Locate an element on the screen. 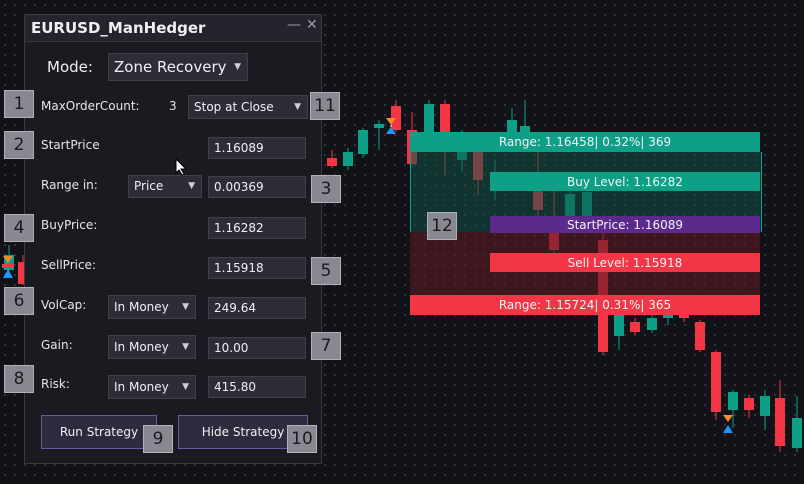 The width and height of the screenshot is (804, 484). gain-label: Gain: is located at coordinates (57, 345).